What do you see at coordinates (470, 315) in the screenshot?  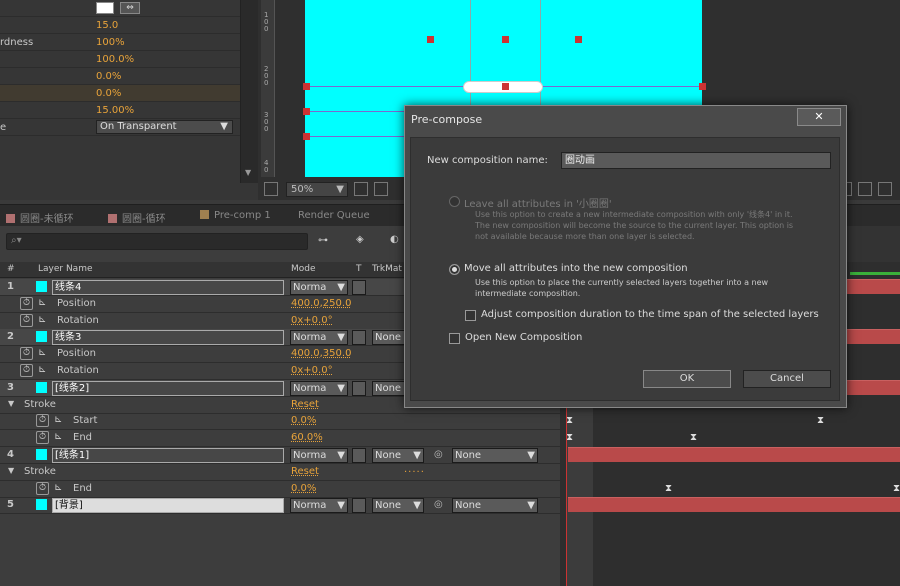 I see `adjust-duration-checkbox` at bounding box center [470, 315].